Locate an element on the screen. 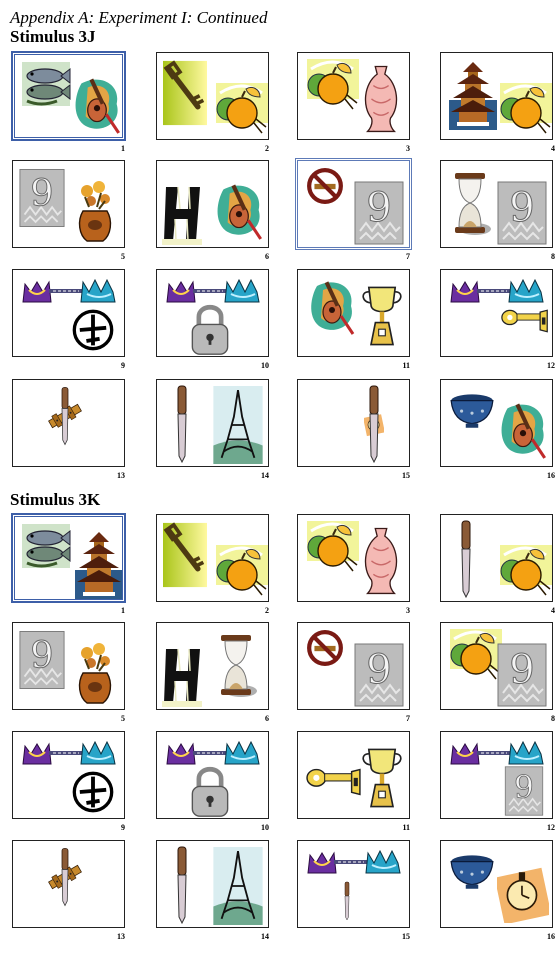 The image size is (560, 956). card-number: 10 is located at coordinates (265, 365).